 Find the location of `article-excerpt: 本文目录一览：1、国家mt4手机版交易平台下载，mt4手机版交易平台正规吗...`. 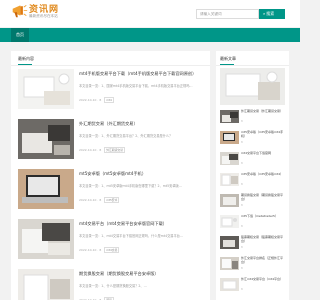

article-excerpt: 本文目录一览：1、国家mt4手机版交易平台下载，mt4手机版交易平台正规吗... is located at coordinates (136, 86).